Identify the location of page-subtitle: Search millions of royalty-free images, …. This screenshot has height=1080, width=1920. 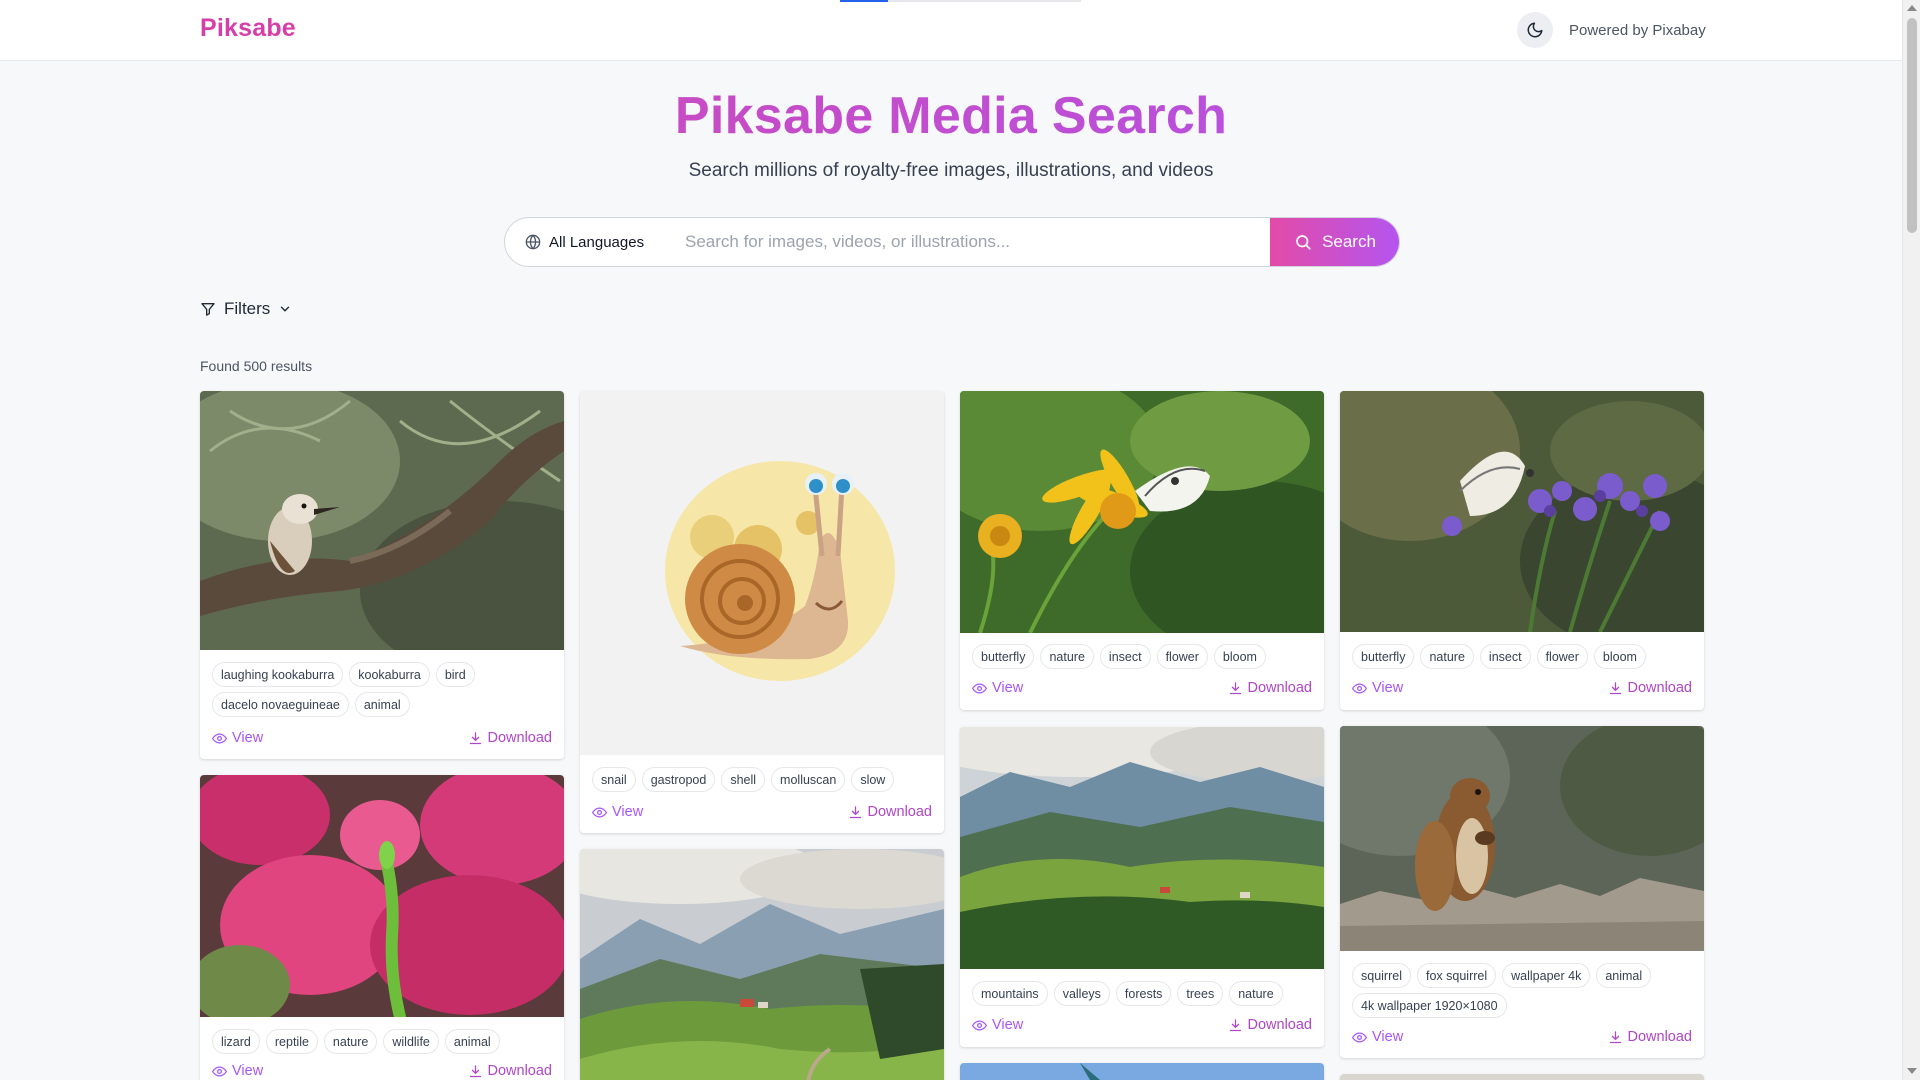
(951, 170).